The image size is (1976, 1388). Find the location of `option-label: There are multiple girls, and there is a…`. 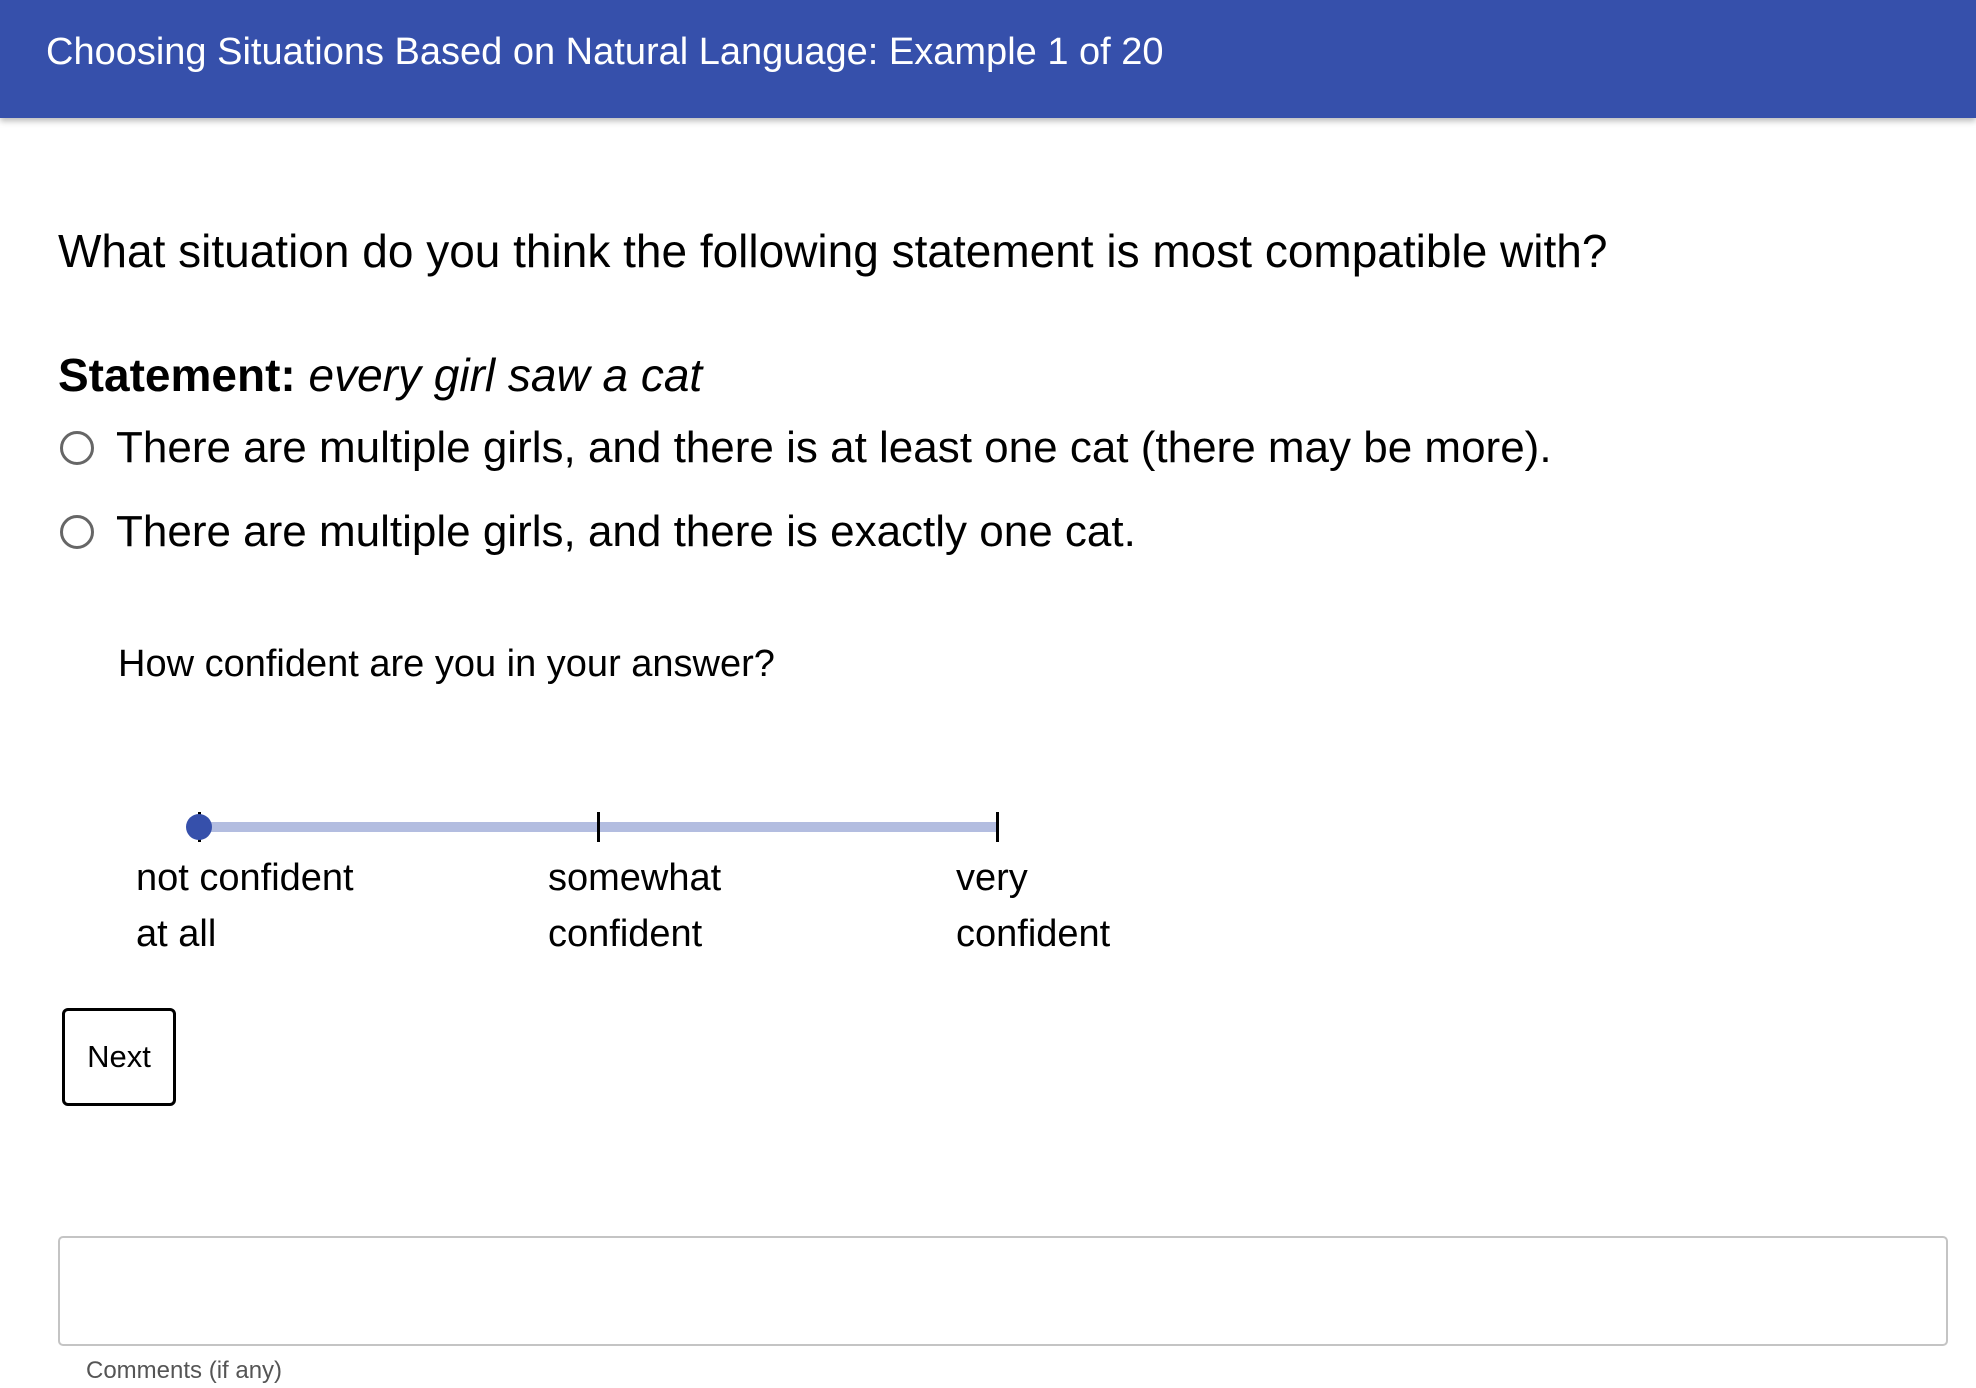

option-label: There are multiple girls, and there is a… is located at coordinates (834, 447).